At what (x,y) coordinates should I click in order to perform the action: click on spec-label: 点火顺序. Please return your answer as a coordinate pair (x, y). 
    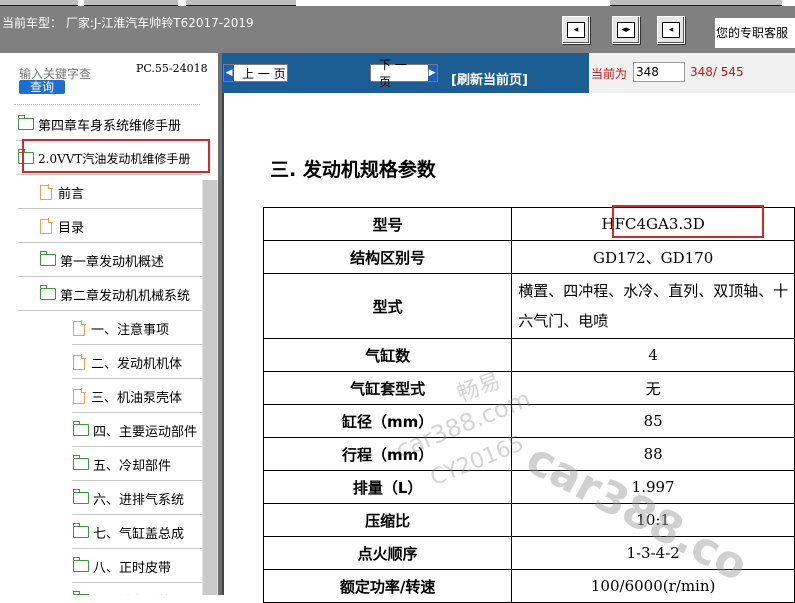
    Looking at the image, I should click on (387, 553).